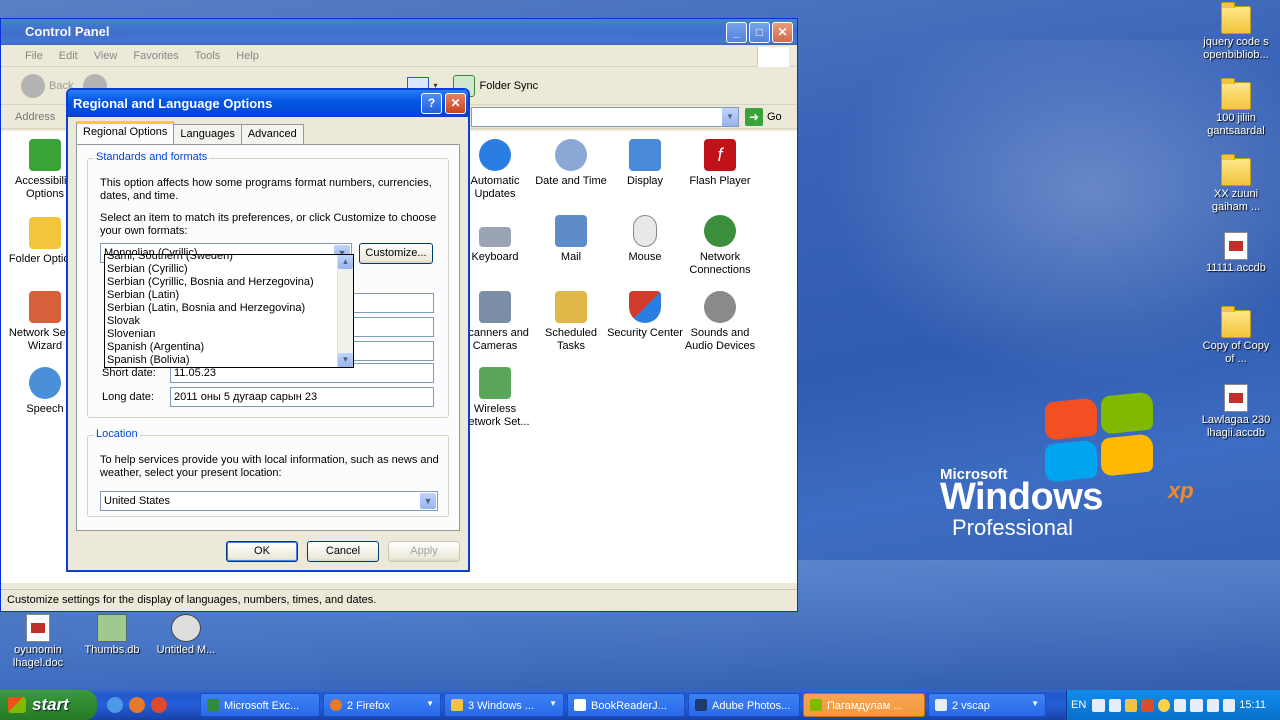 The width and height of the screenshot is (1280, 720). What do you see at coordinates (229, 295) in the screenshot?
I see `list-item: Serbian (Latin)` at bounding box center [229, 295].